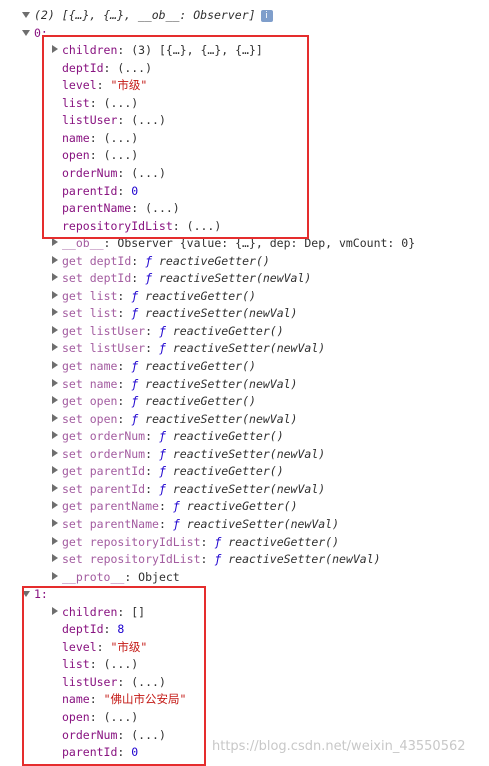  What do you see at coordinates (181, 278) in the screenshot?
I see `accessor-row-set-deptId: set deptId: ƒ reactiveSetter(newVal)` at bounding box center [181, 278].